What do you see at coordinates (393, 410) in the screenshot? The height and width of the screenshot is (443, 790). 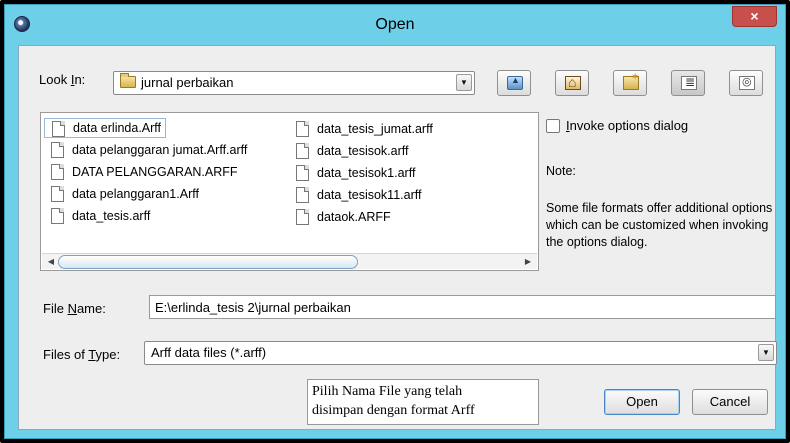 I see `caption-line-2: disimpan dengan format Arff` at bounding box center [393, 410].